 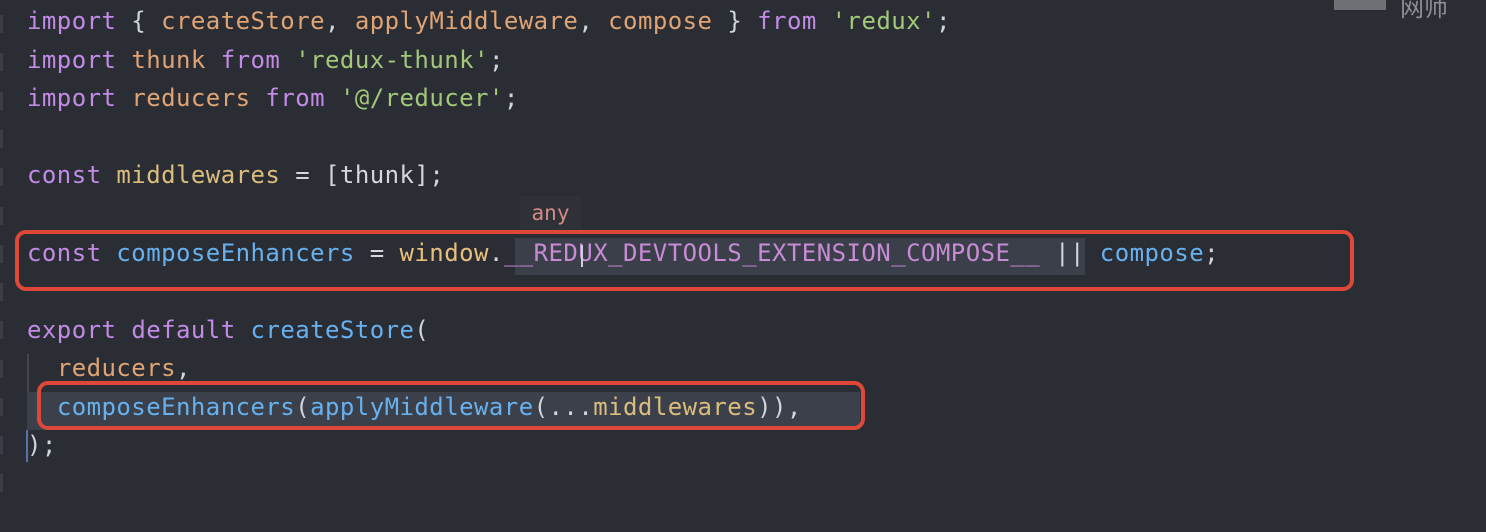 I want to click on code-line: export default createStore(, so click(x=228, y=330).